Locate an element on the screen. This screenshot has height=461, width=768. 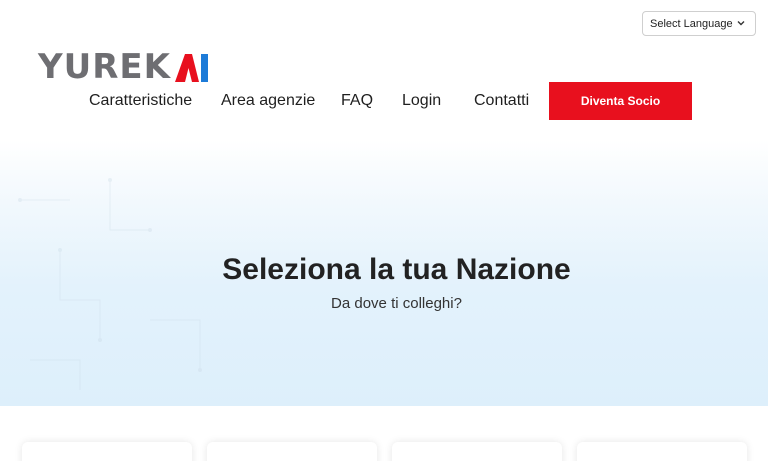
nav-login: Login is located at coordinates (421, 101).